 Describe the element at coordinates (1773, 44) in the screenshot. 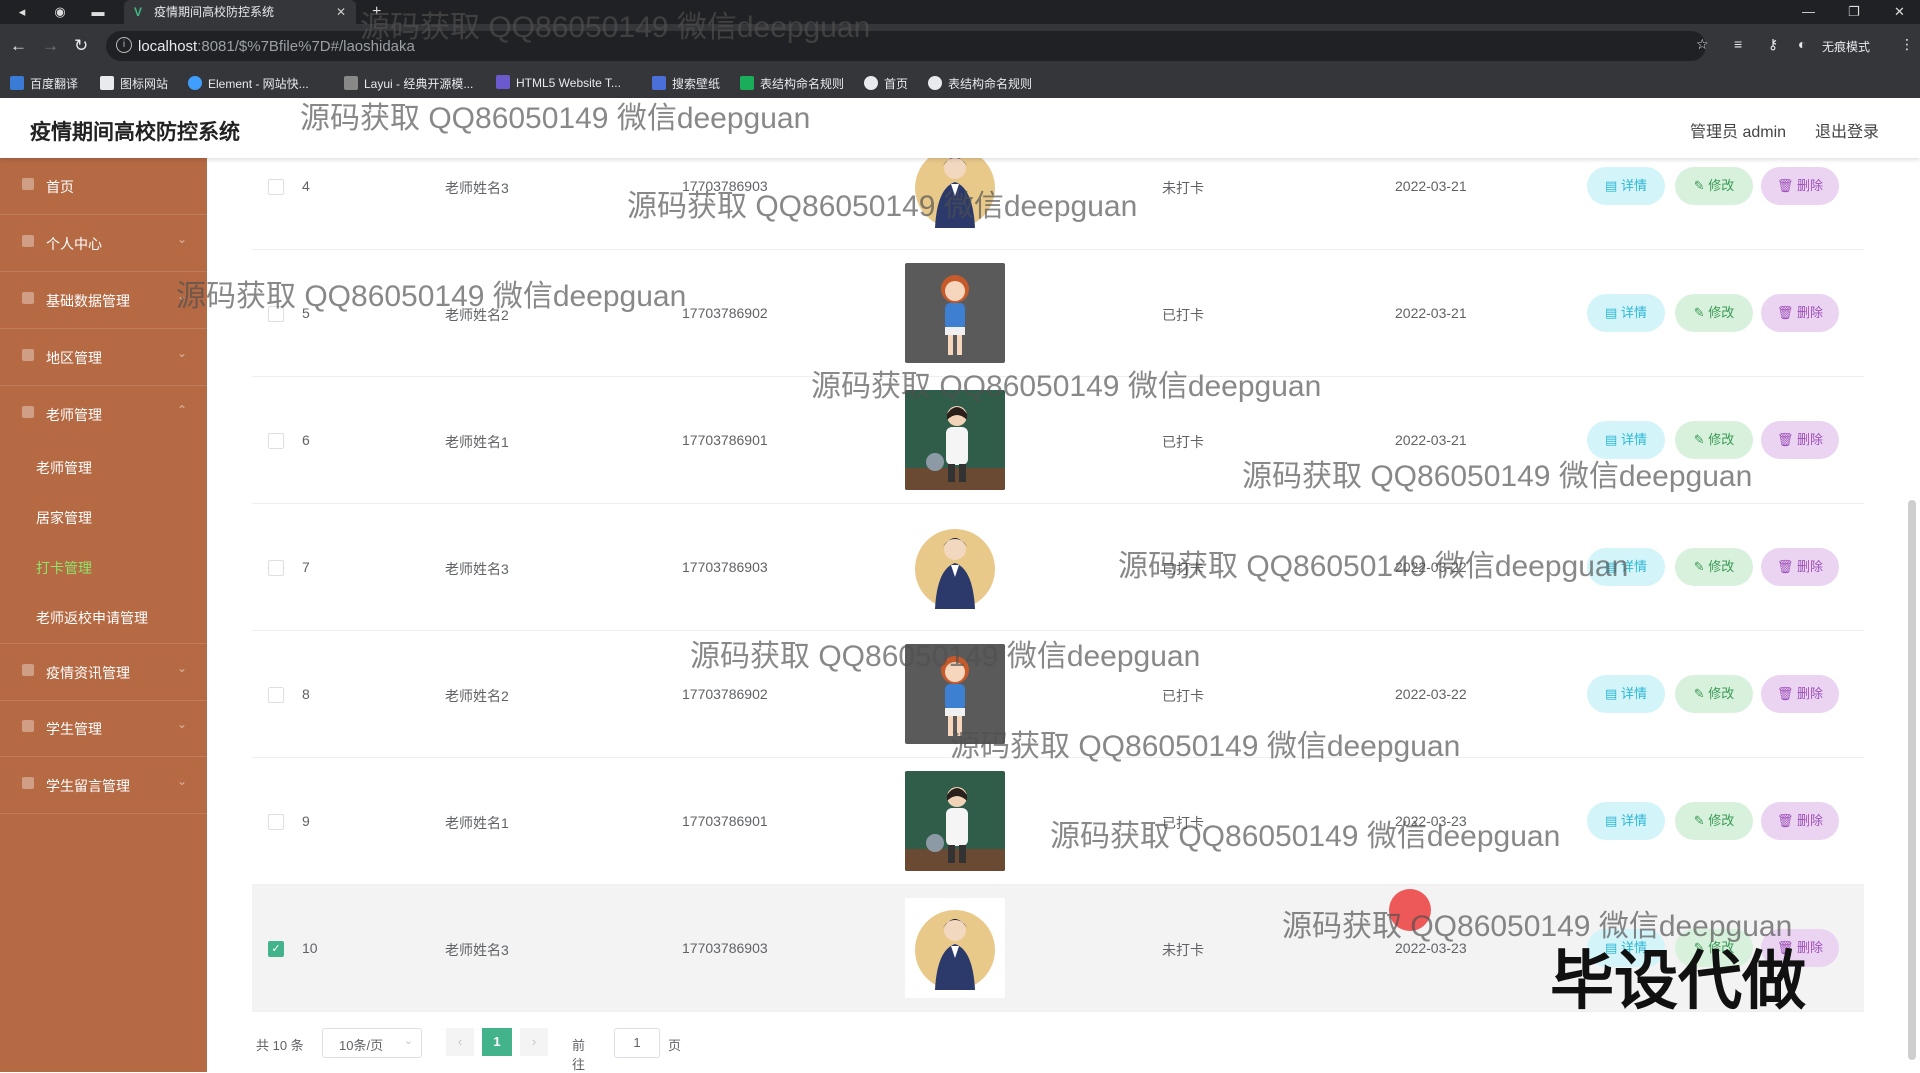

I see `key-icon: ⚷` at that location.